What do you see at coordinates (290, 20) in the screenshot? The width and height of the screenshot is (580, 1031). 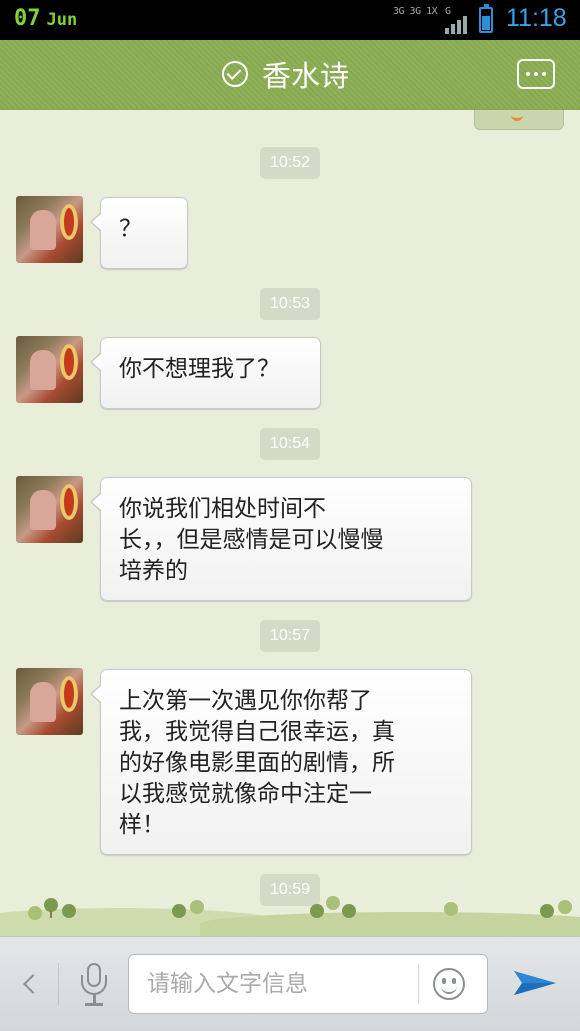 I see `status-bar: 07 Jun 3G 3G 1X G 11:18` at bounding box center [290, 20].